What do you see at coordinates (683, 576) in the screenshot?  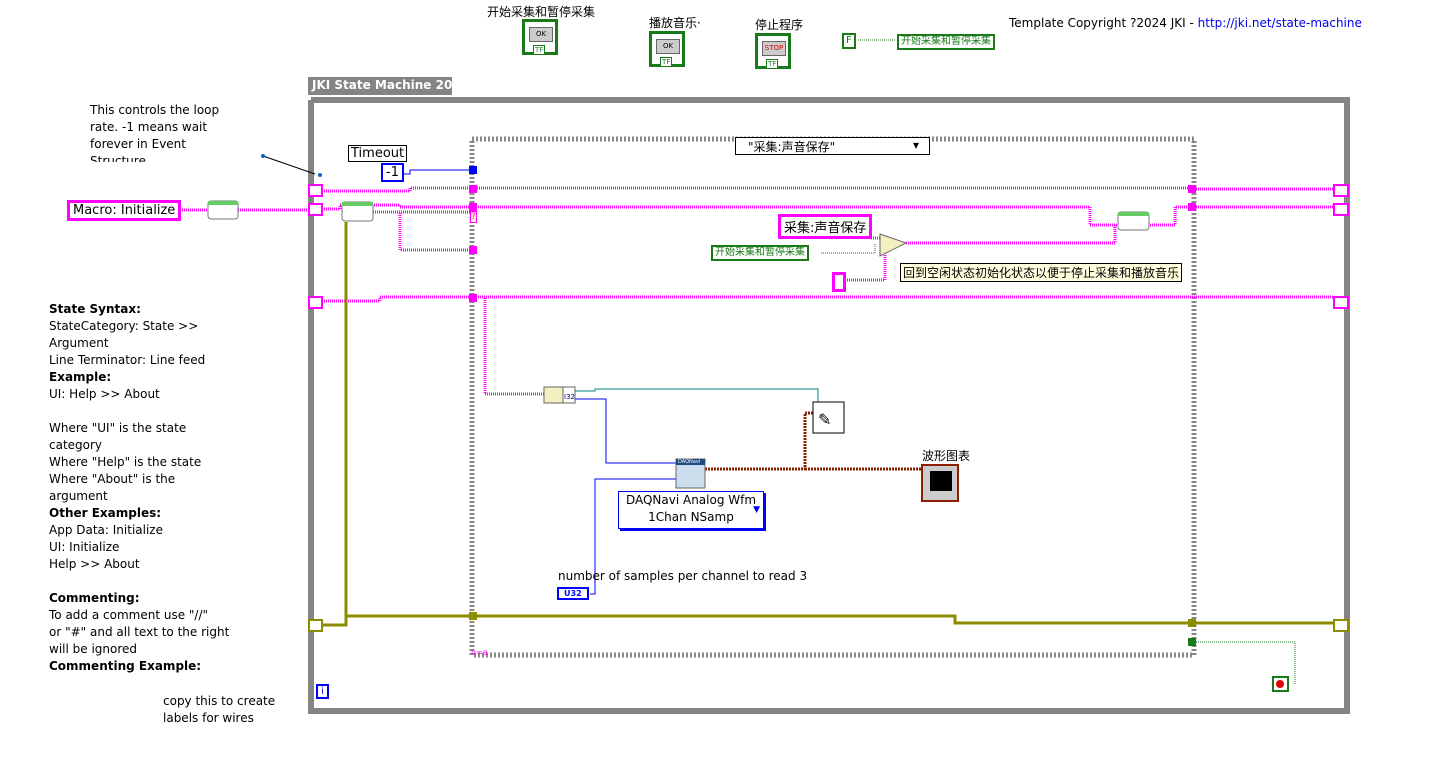 I see `samples-label: number of samples per channel to read 3` at bounding box center [683, 576].